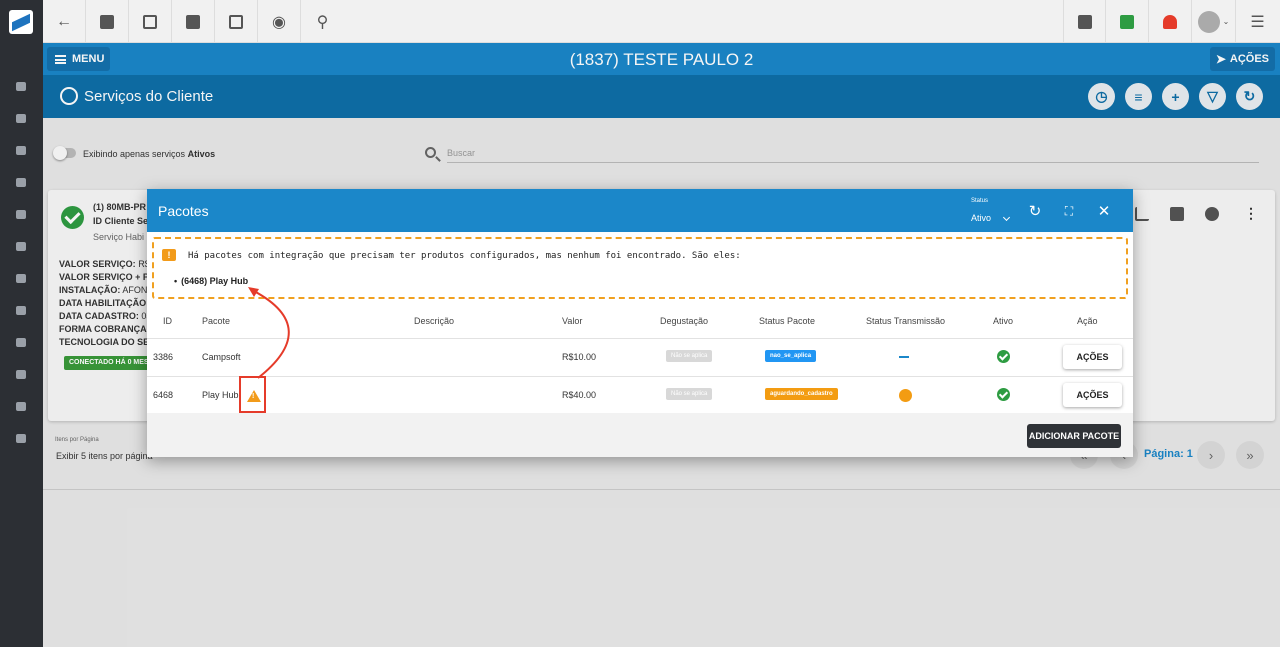 Image resolution: width=1280 pixels, height=647 pixels. I want to click on check-chat-icon, so click(1127, 21).